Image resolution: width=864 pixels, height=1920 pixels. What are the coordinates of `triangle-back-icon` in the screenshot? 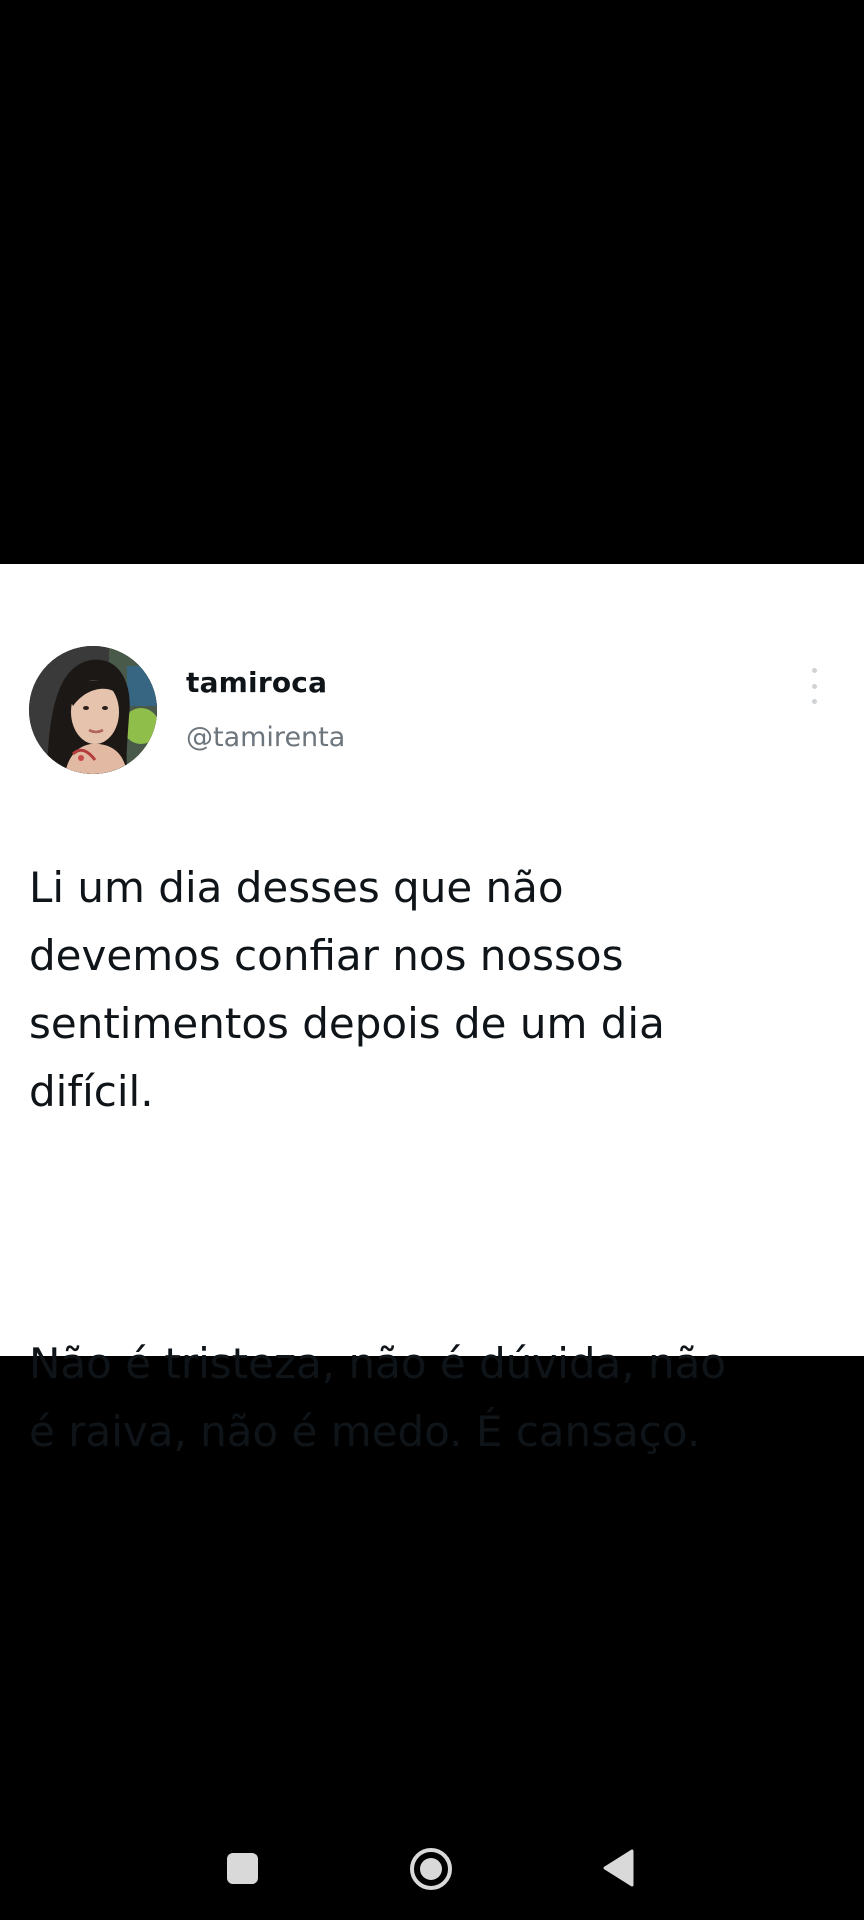 It's located at (618, 1868).